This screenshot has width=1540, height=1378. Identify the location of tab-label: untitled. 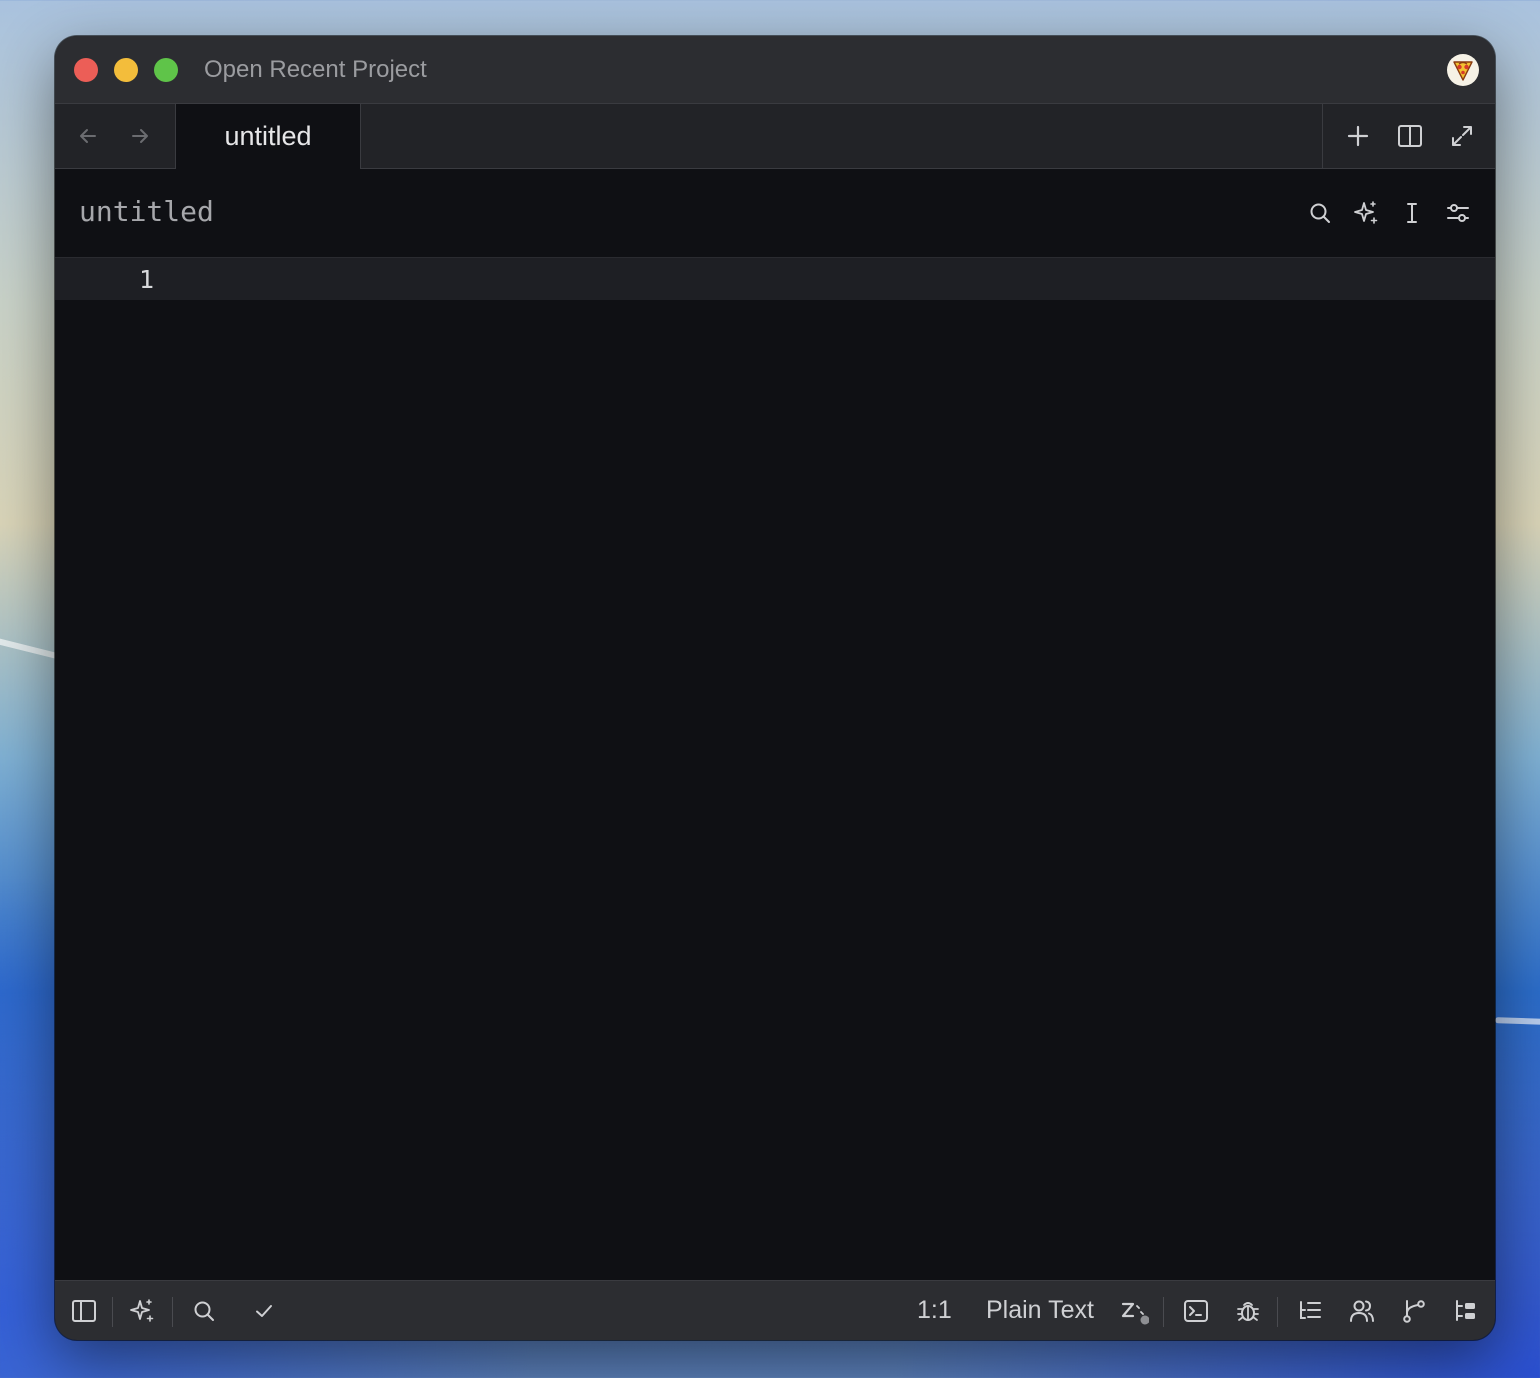
(268, 136).